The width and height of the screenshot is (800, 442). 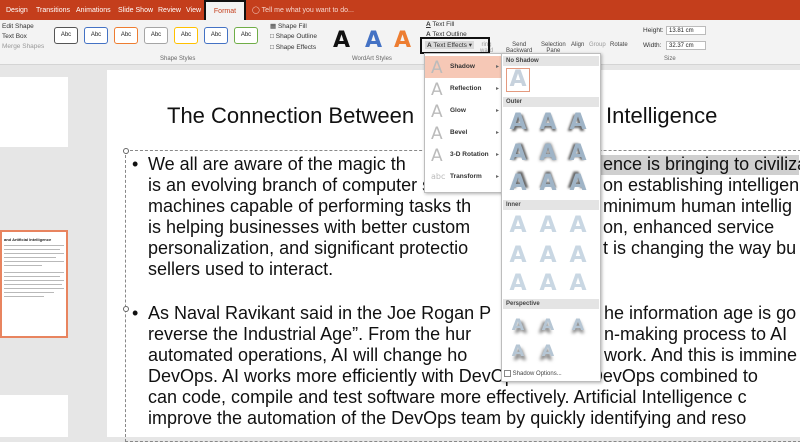 What do you see at coordinates (437, 68) in the screenshot?
I see `shadow-icon: A` at bounding box center [437, 68].